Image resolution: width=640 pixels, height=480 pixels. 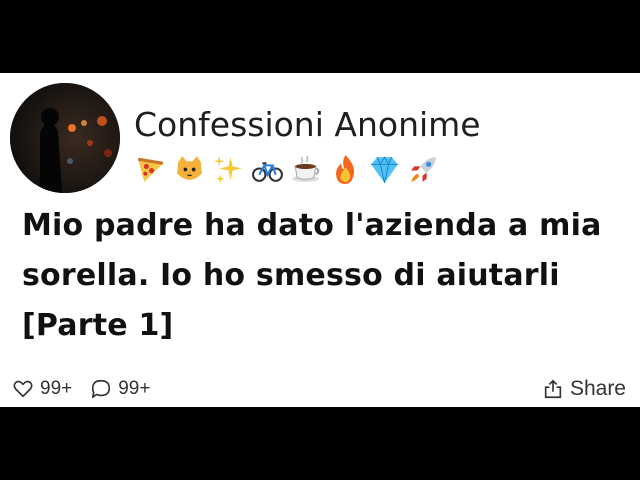 I want to click on like-count: 99+, so click(x=56, y=388).